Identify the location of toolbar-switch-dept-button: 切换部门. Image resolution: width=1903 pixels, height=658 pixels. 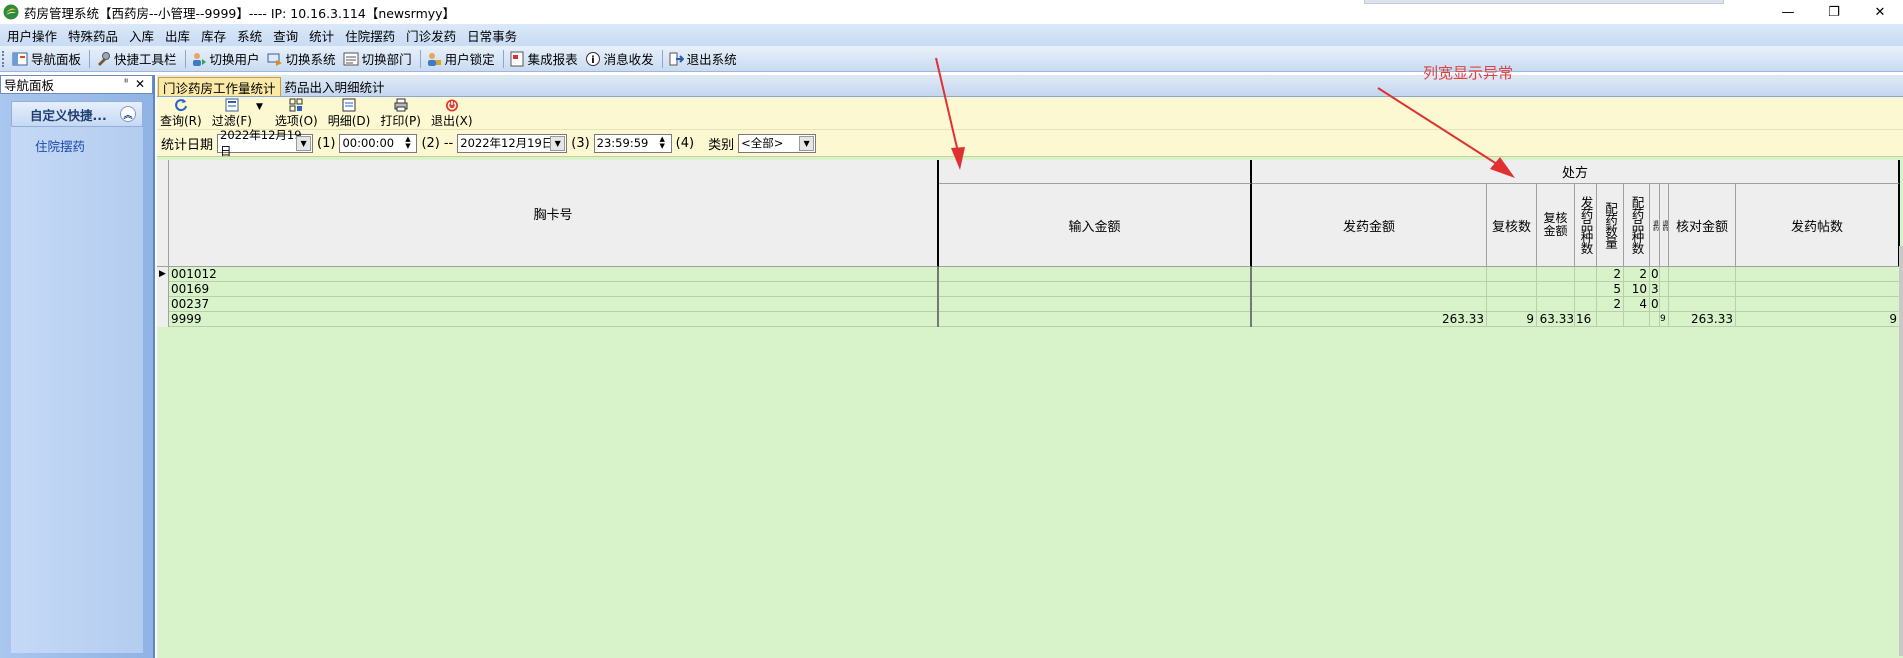
(379, 58).